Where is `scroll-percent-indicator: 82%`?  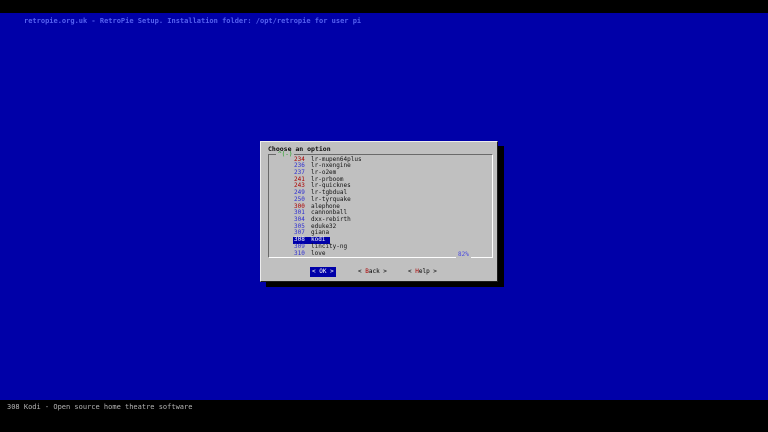 scroll-percent-indicator: 82% is located at coordinates (463, 254).